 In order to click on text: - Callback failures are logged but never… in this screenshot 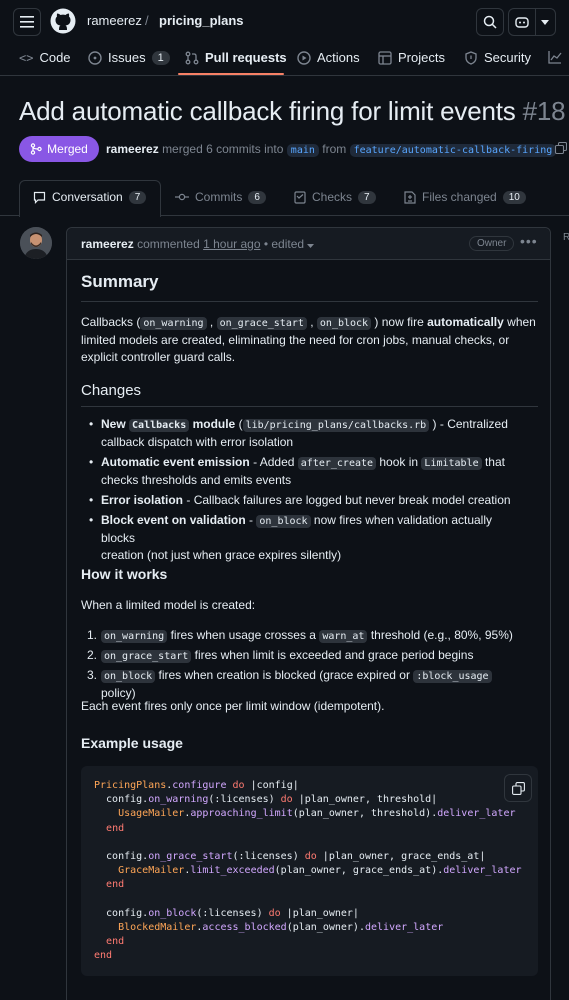, I will do `click(348, 500)`.